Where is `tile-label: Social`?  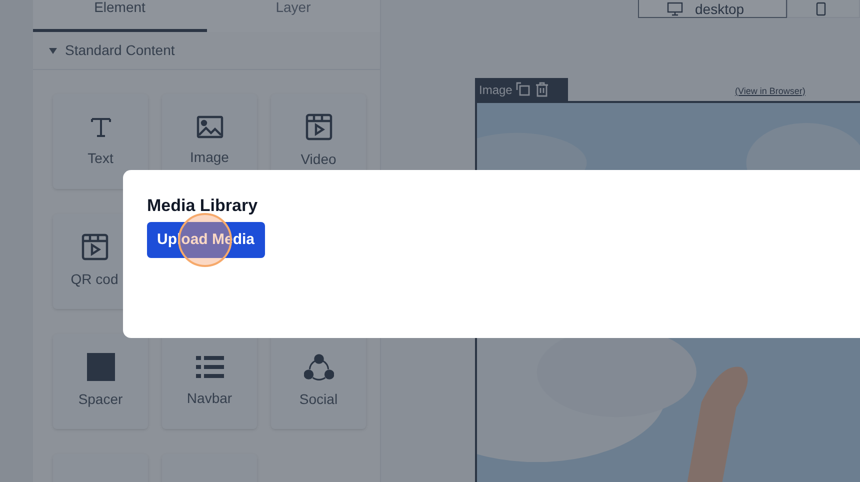
tile-label: Social is located at coordinates (318, 399).